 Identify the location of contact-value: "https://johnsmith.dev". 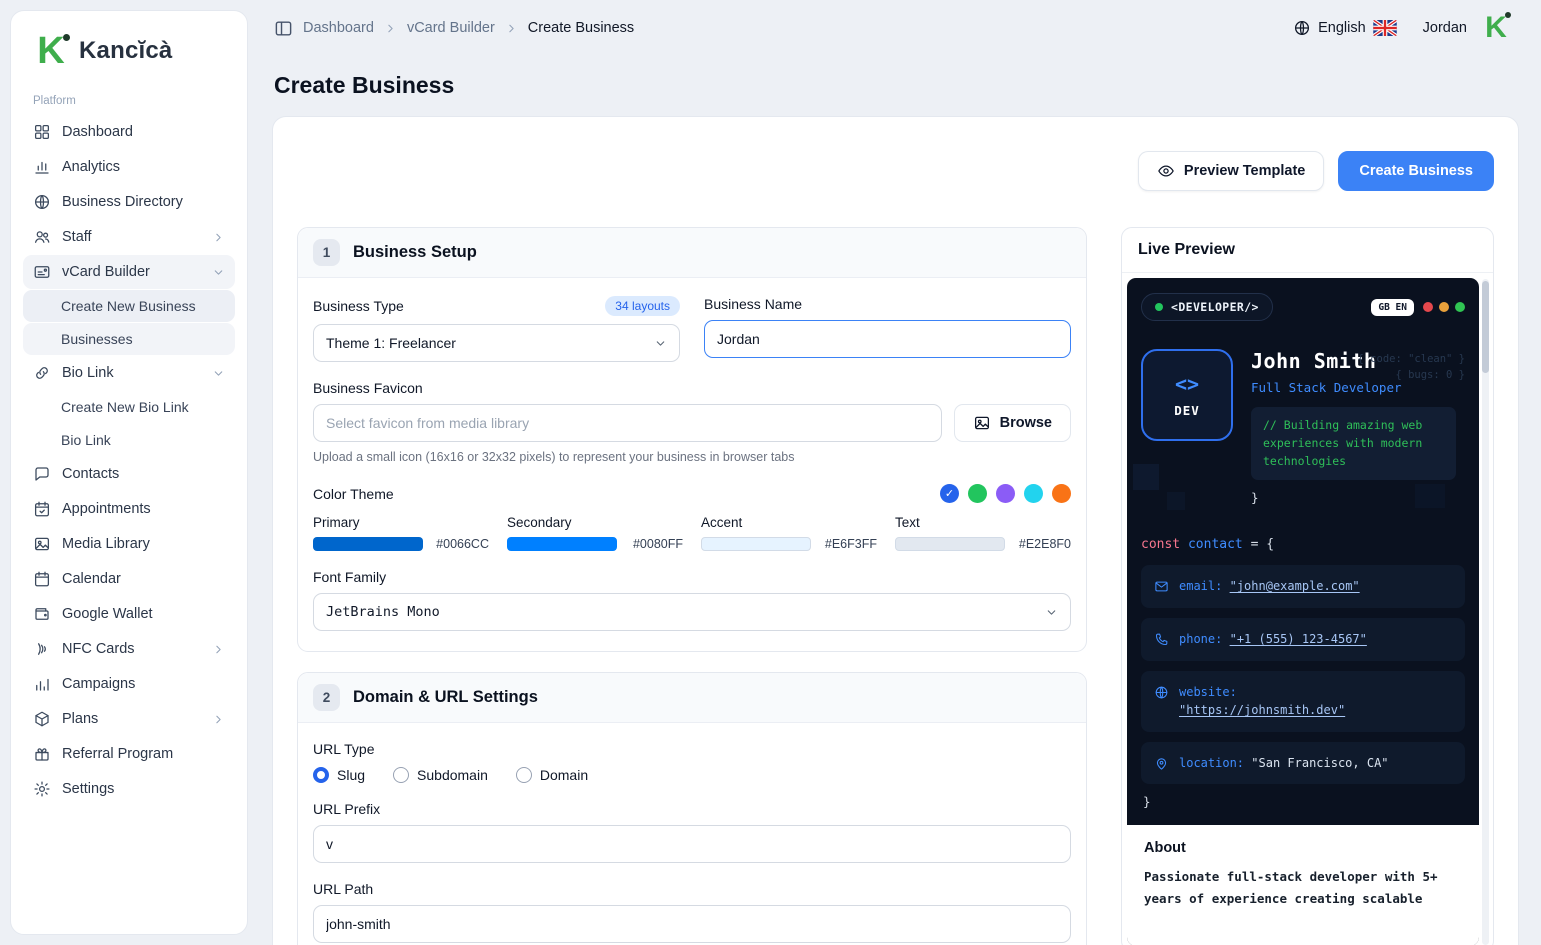
(1262, 710).